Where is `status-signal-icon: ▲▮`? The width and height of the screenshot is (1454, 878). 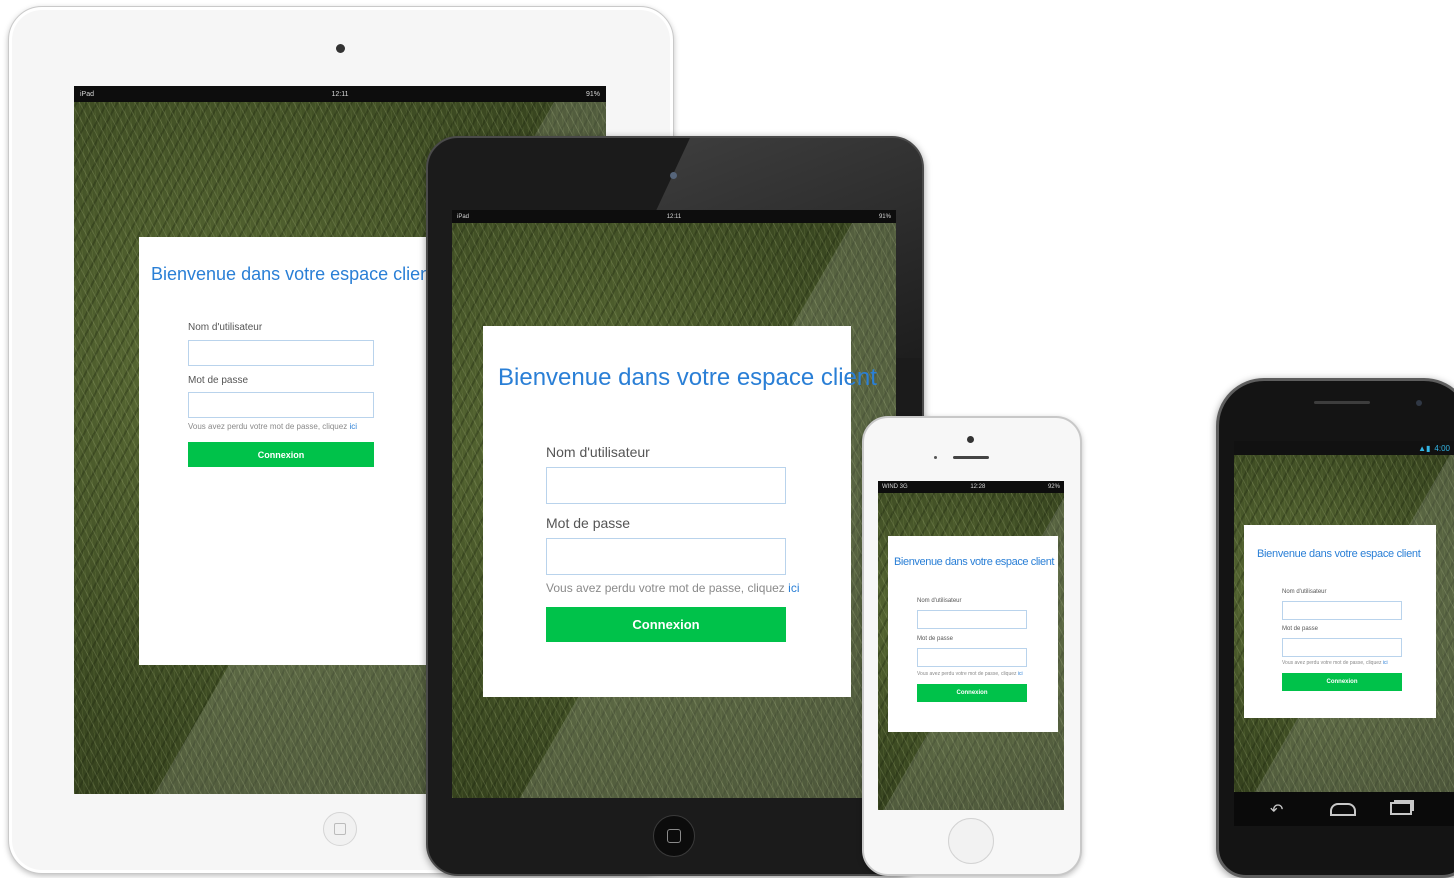 status-signal-icon: ▲▮ is located at coordinates (1424, 448).